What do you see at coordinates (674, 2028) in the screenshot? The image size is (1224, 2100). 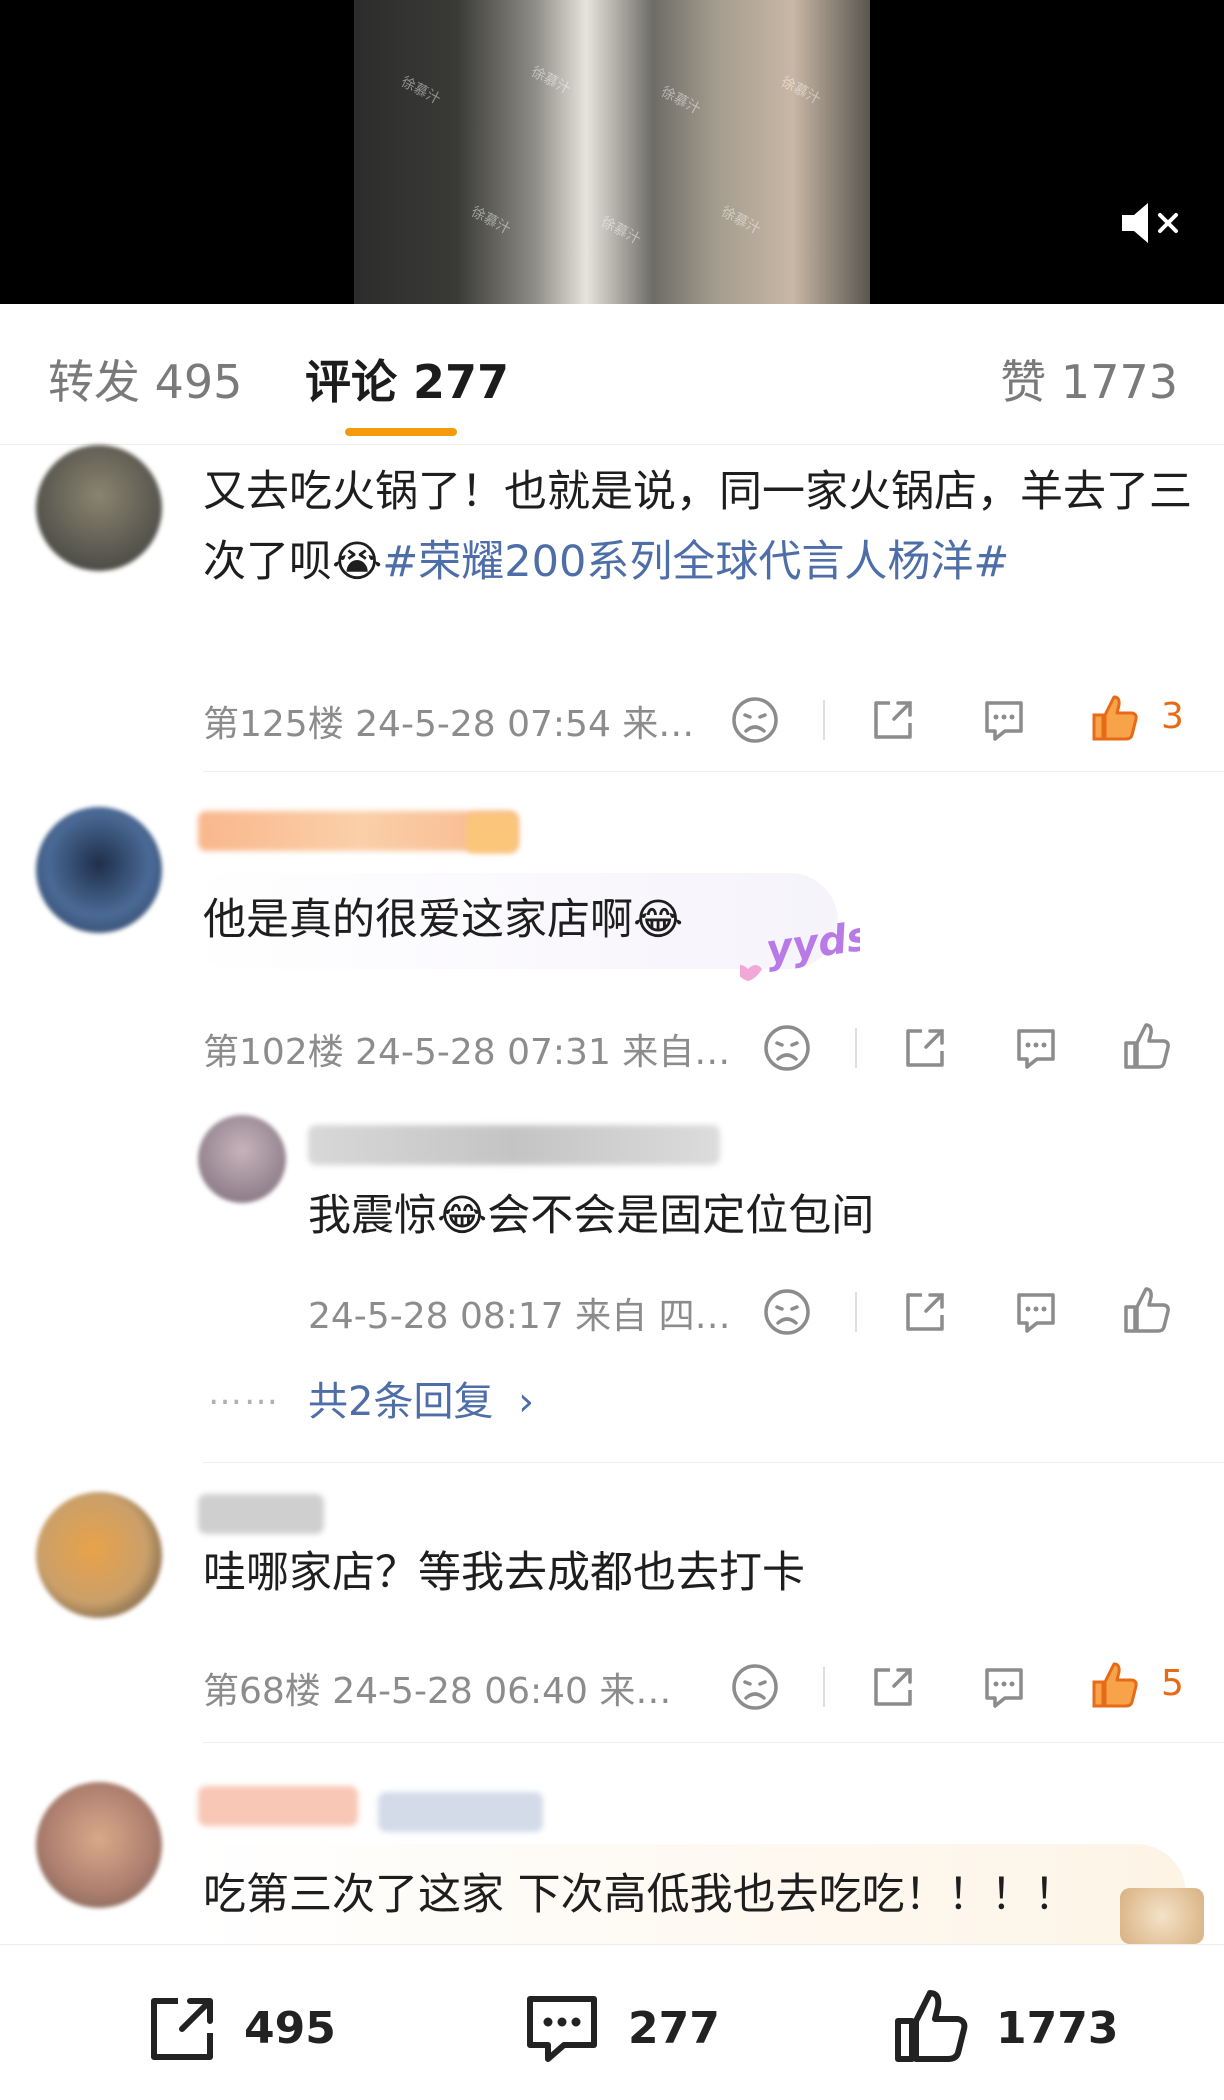 I see `comment-count: 277` at bounding box center [674, 2028].